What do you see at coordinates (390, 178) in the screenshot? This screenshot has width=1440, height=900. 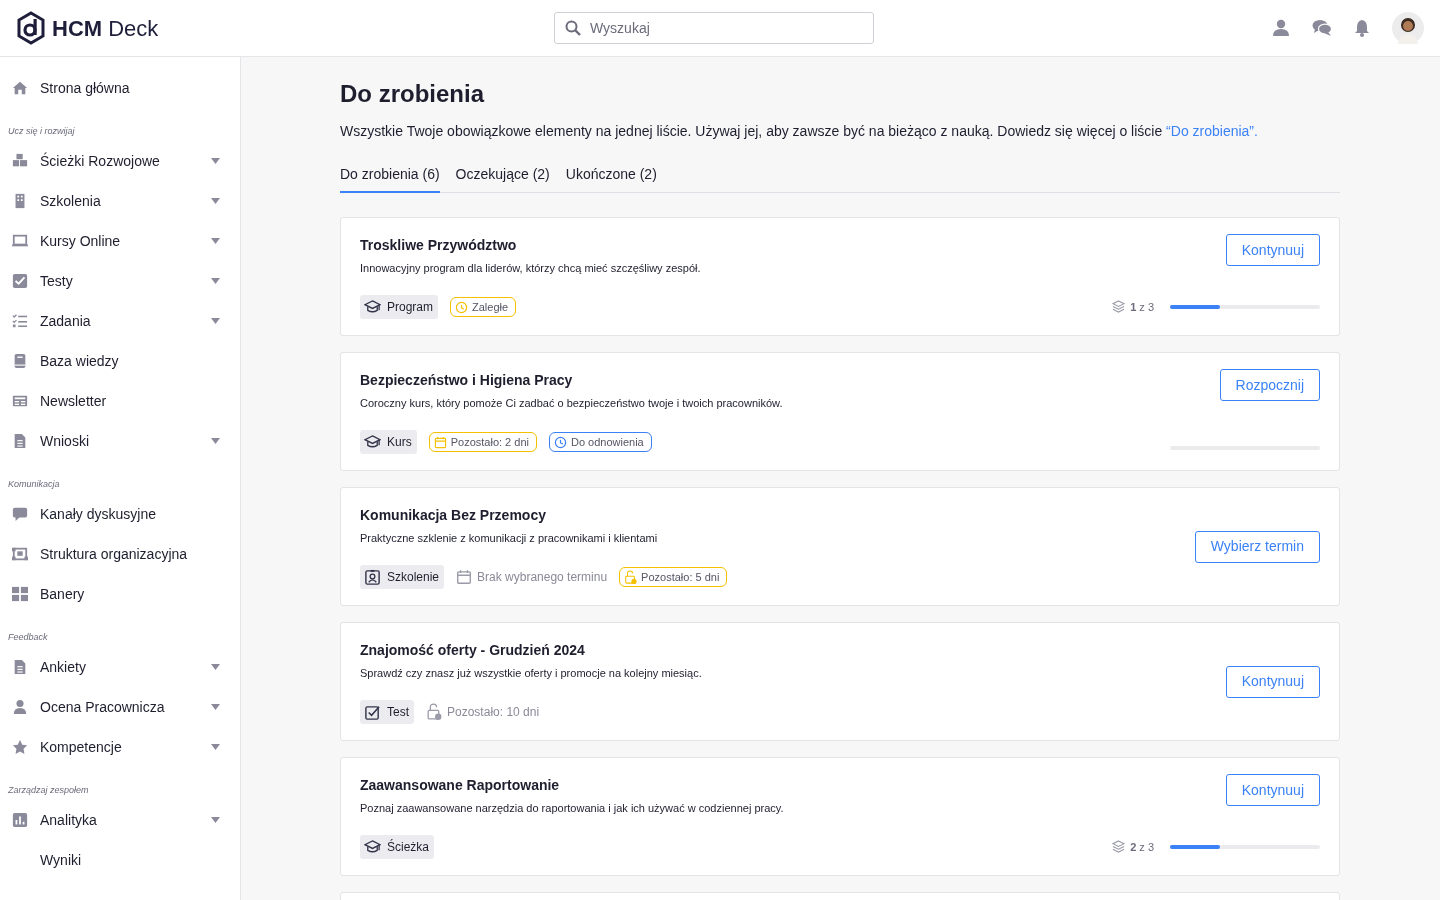 I see `tab: Do zrobienia (6)` at bounding box center [390, 178].